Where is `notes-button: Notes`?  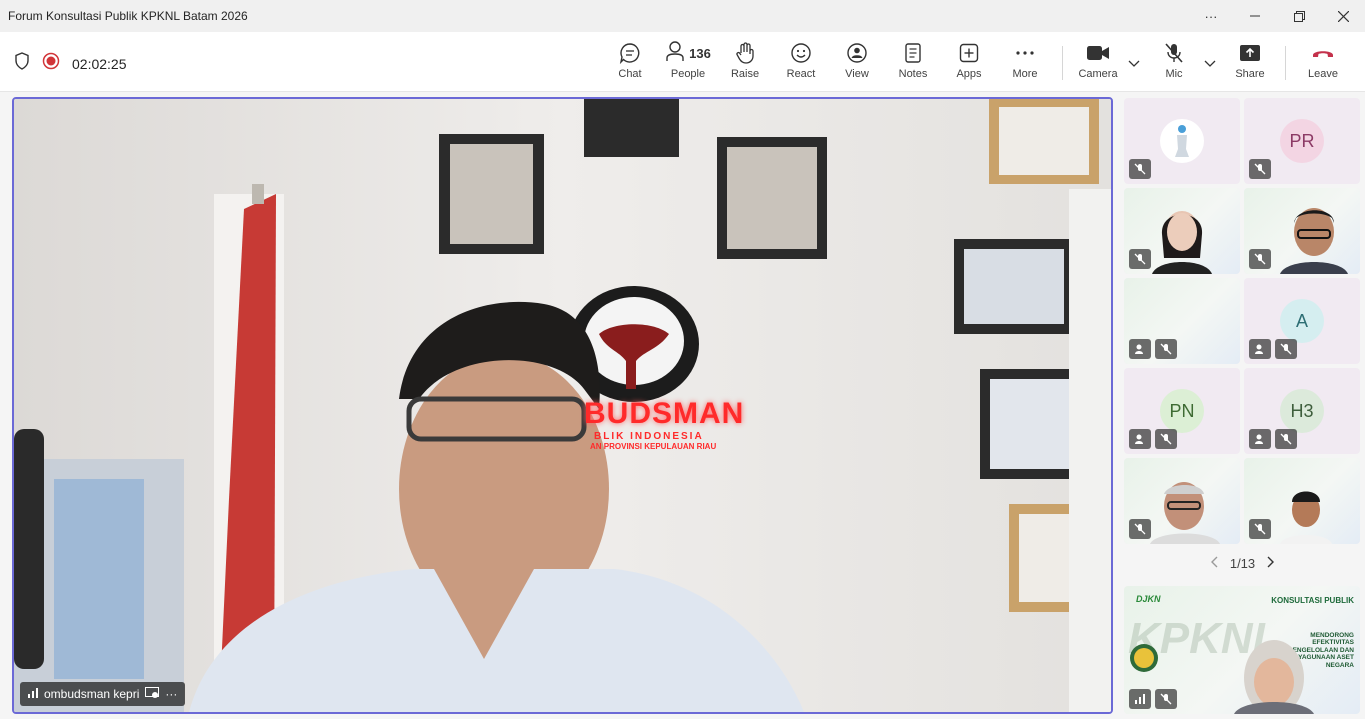
notes-button: Notes is located at coordinates (913, 63).